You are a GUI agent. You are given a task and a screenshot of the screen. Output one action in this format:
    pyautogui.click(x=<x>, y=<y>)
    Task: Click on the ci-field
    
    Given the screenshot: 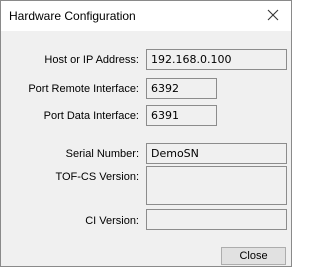 What is the action you would take?
    pyautogui.click(x=216, y=219)
    